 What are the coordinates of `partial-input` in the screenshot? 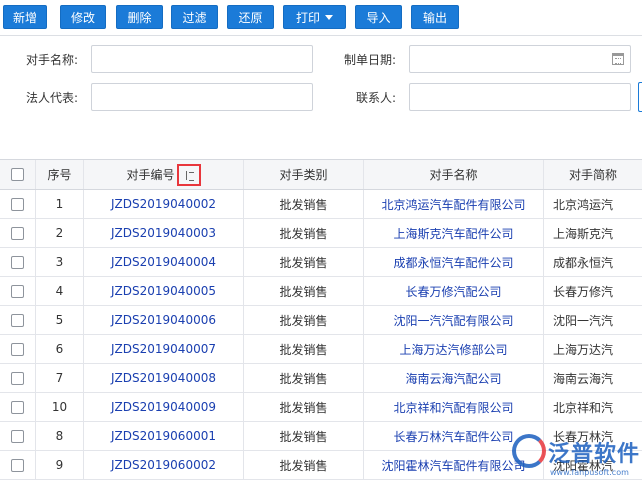 It's located at (640, 97).